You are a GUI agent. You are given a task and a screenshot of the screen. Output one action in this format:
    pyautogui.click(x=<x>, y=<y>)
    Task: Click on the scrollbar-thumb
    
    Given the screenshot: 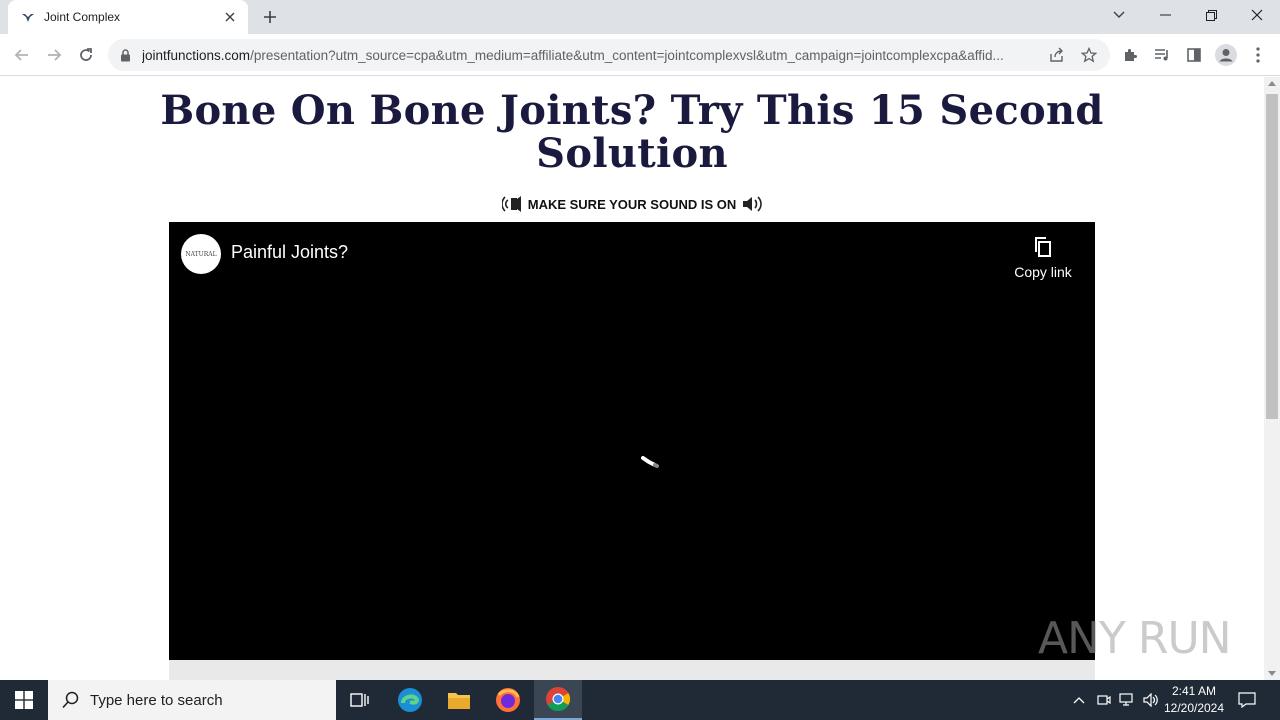 What is the action you would take?
    pyautogui.click(x=1272, y=256)
    